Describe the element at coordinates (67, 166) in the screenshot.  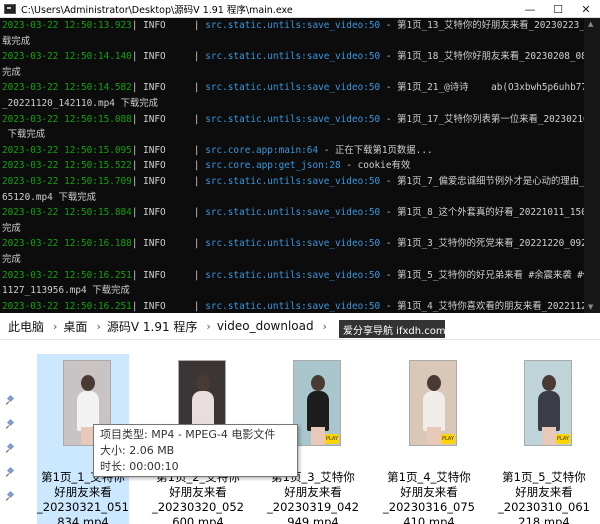
I see `log-timestamp: 2023-03-22 12:50:15.522` at that location.